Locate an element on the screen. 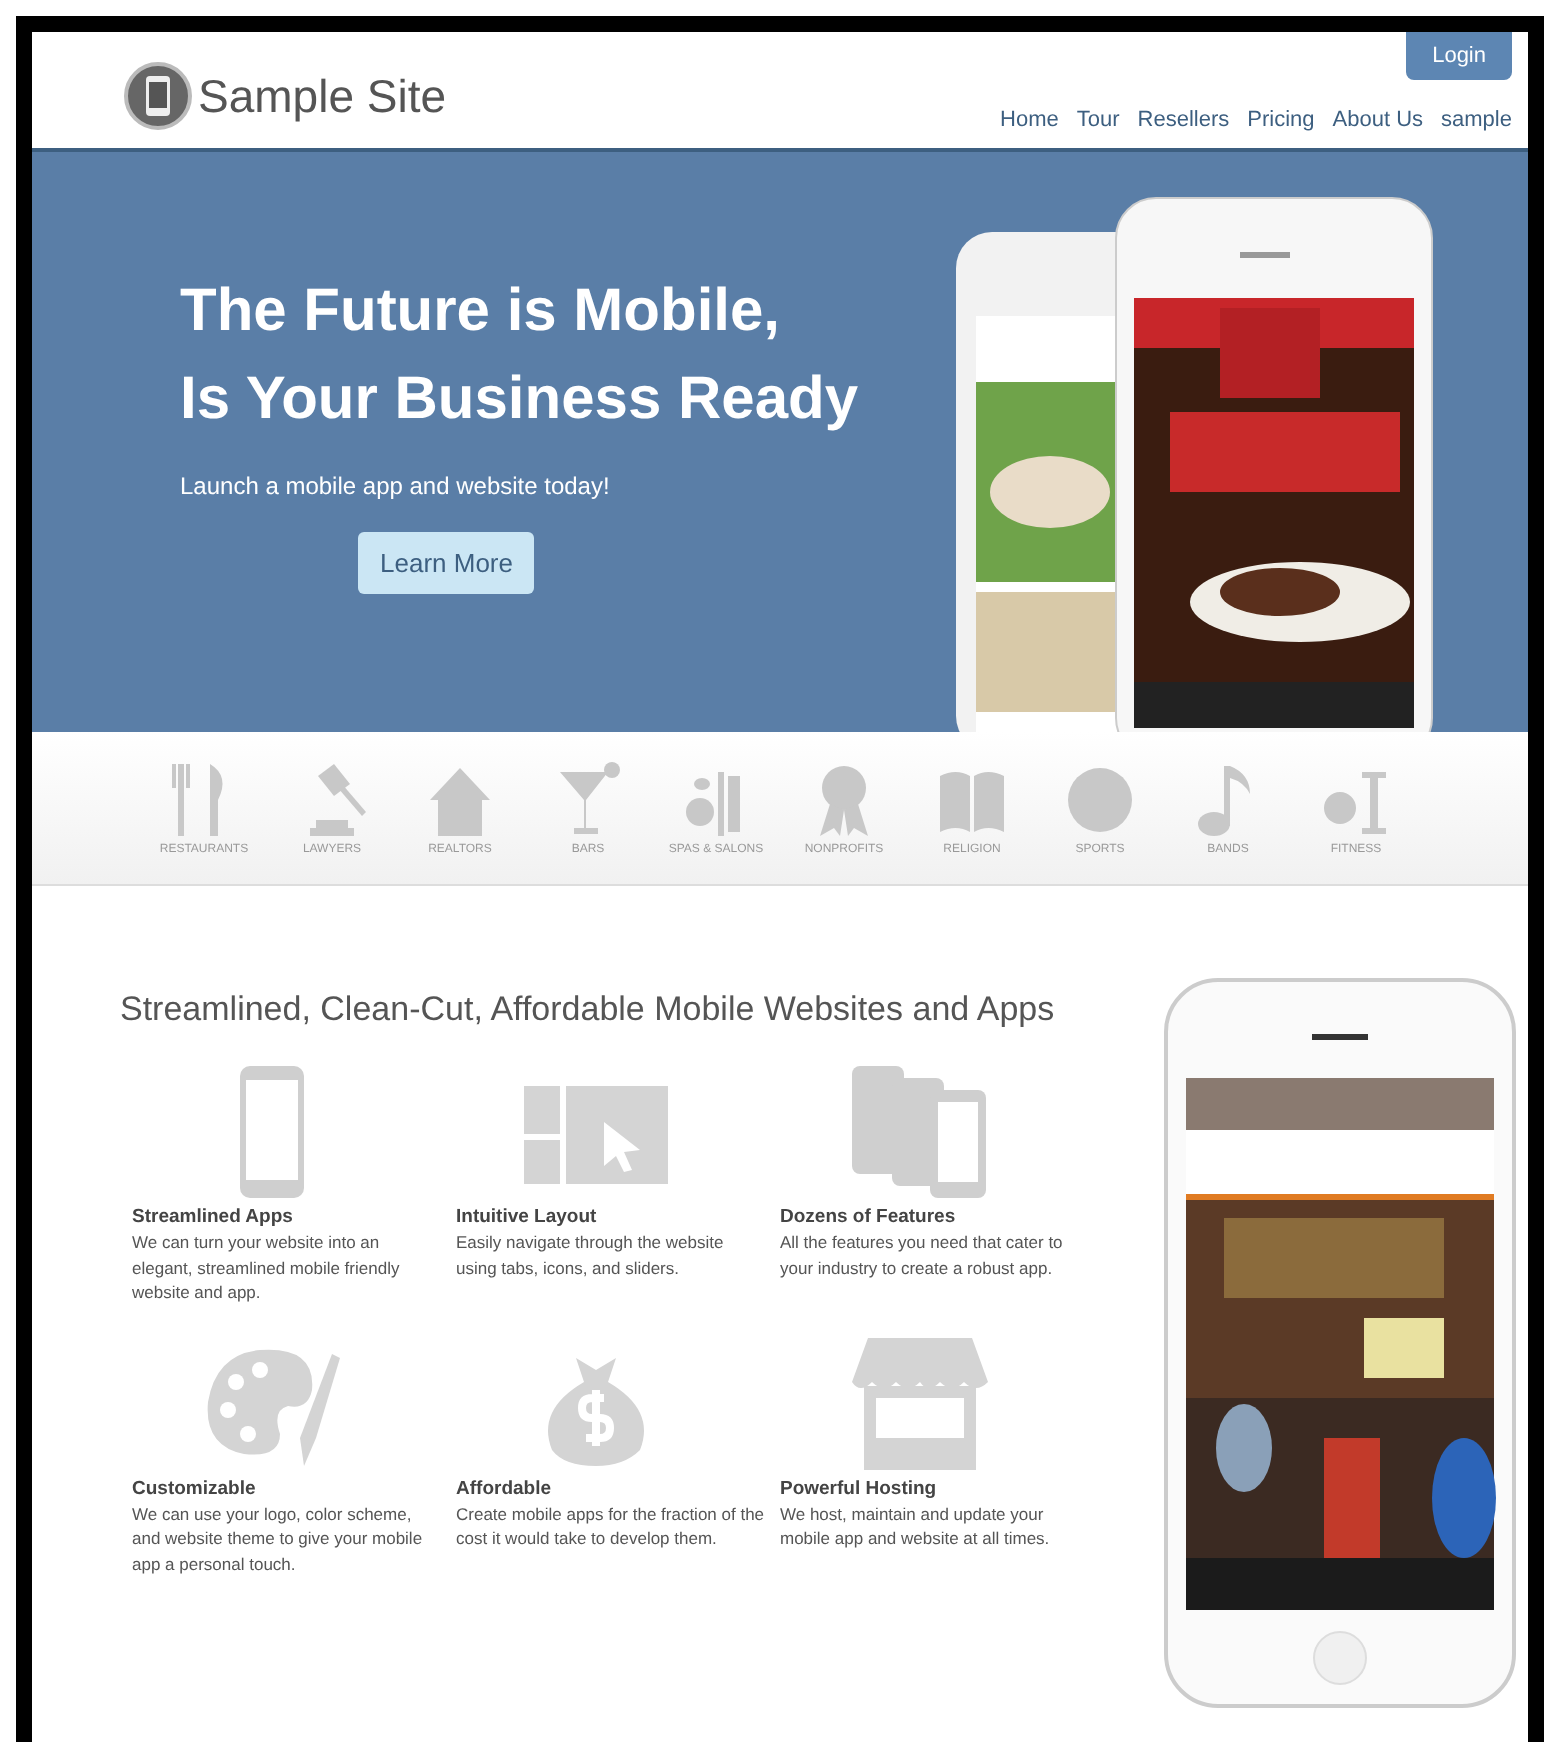 Image resolution: width=1560 pixels, height=1742 pixels. feature-description: We can use your logo, color scheme, and website theme to give your mobile app a personal touch. is located at coordinates (278, 1538).